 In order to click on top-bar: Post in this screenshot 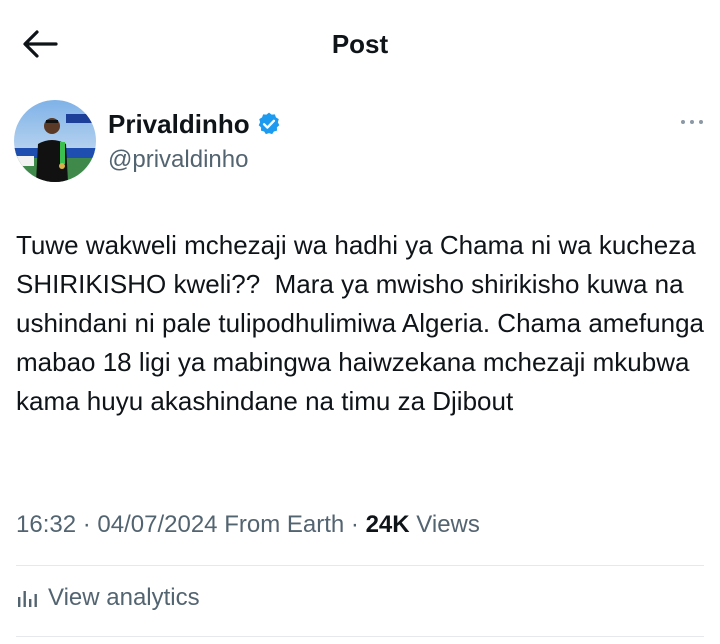, I will do `click(360, 44)`.